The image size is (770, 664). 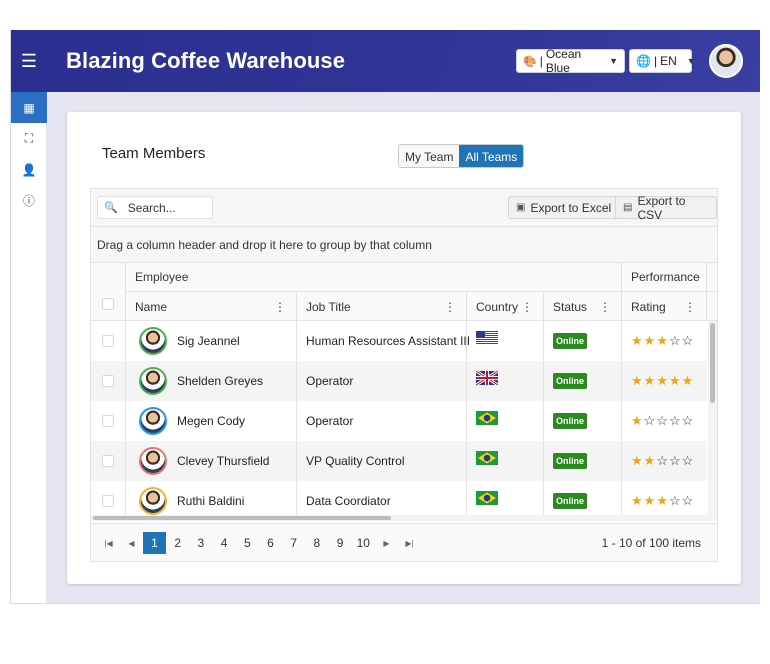 I want to click on app-title: Blazing Coffee Warehouse, so click(x=206, y=60).